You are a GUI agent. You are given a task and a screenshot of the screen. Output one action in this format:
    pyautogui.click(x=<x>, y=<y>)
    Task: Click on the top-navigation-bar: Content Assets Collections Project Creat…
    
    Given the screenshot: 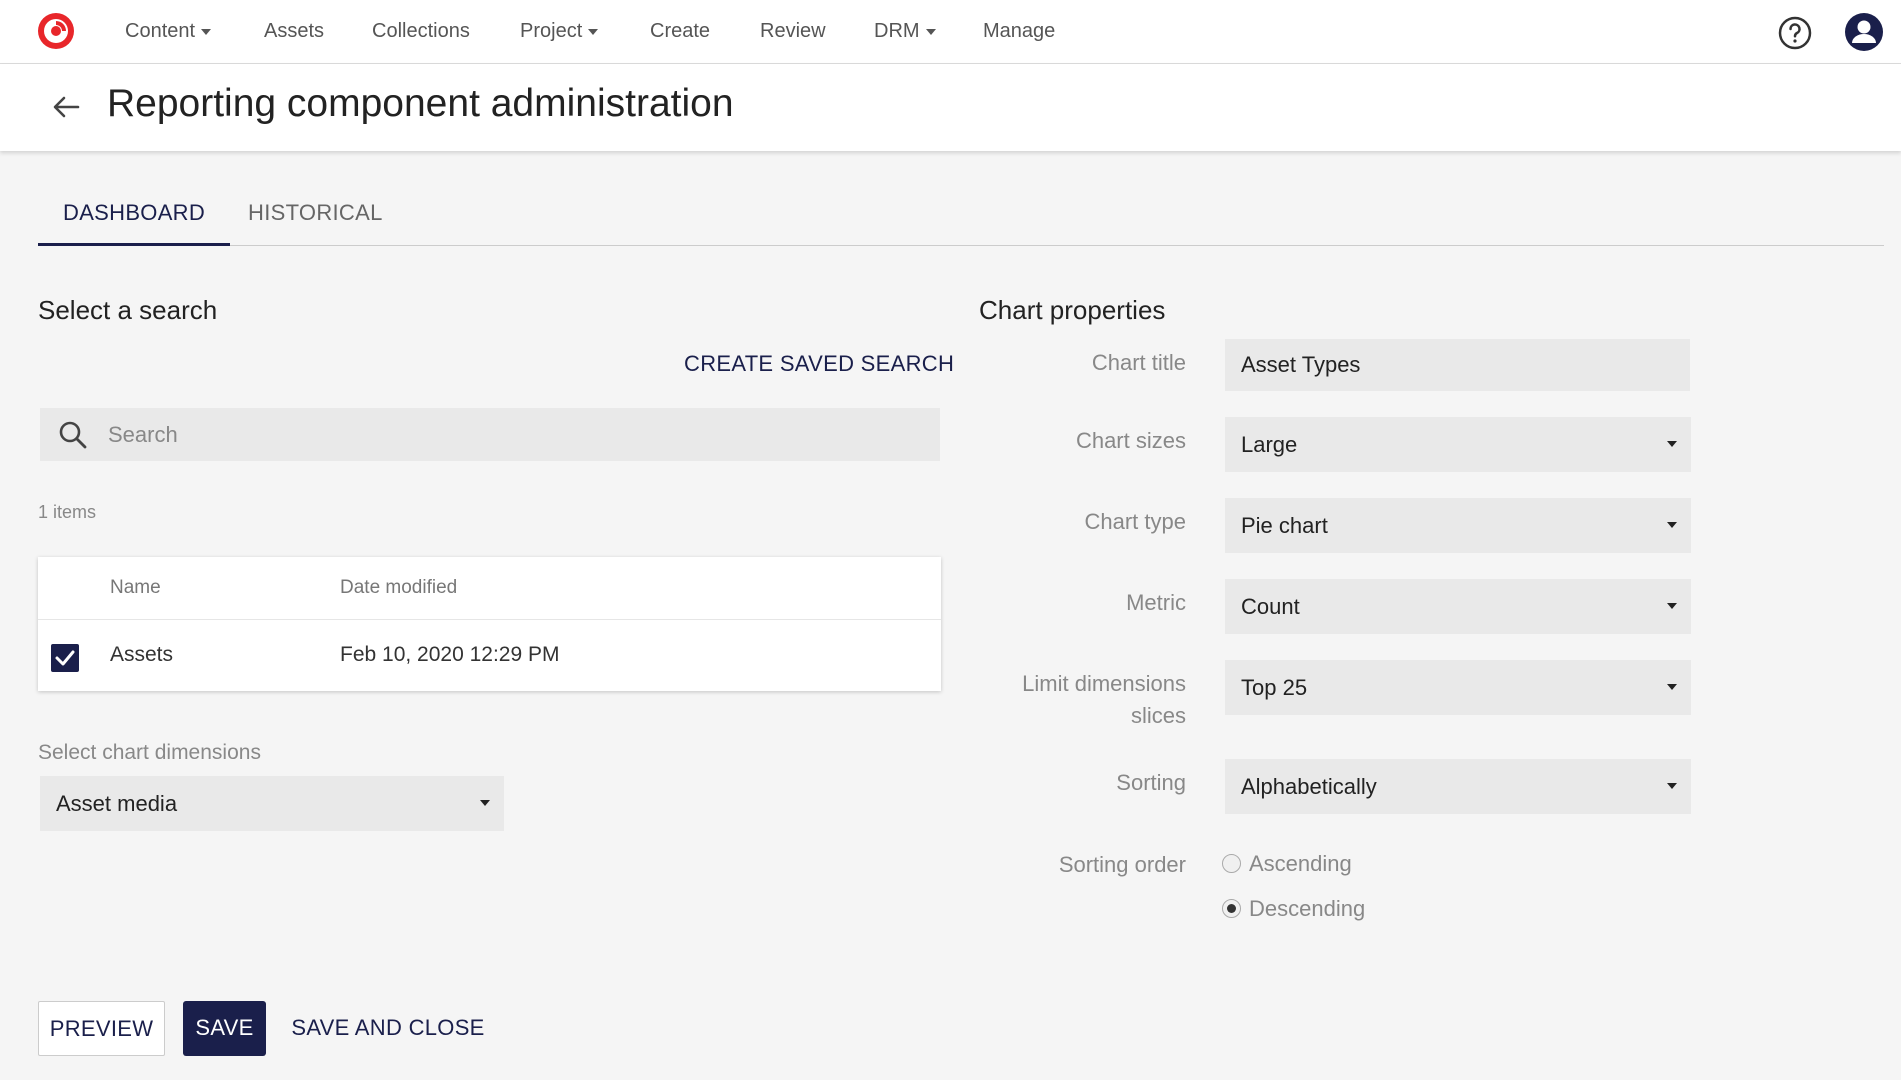 What is the action you would take?
    pyautogui.click(x=950, y=32)
    